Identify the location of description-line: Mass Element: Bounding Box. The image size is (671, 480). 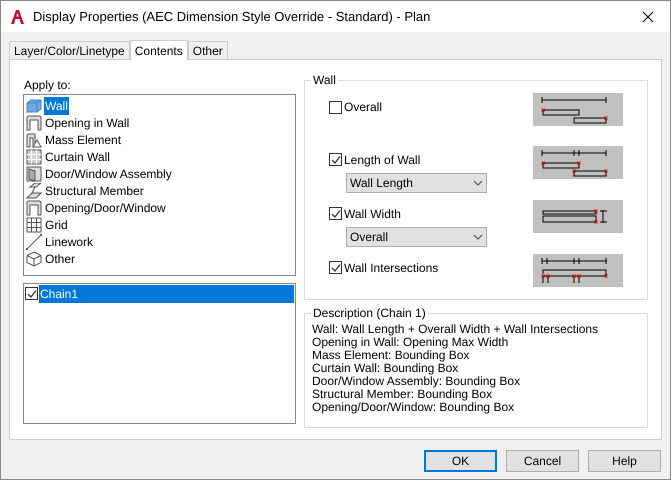
(391, 355).